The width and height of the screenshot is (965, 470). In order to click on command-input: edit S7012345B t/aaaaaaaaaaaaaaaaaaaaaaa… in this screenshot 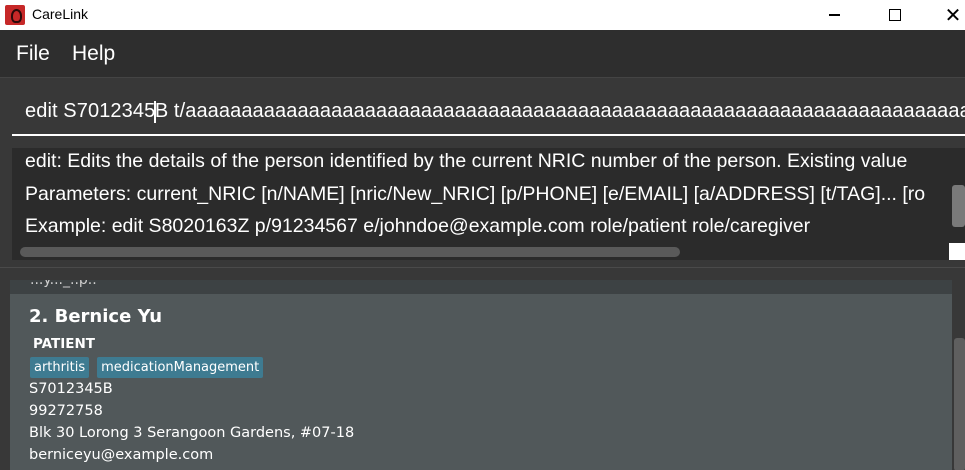, I will do `click(488, 112)`.